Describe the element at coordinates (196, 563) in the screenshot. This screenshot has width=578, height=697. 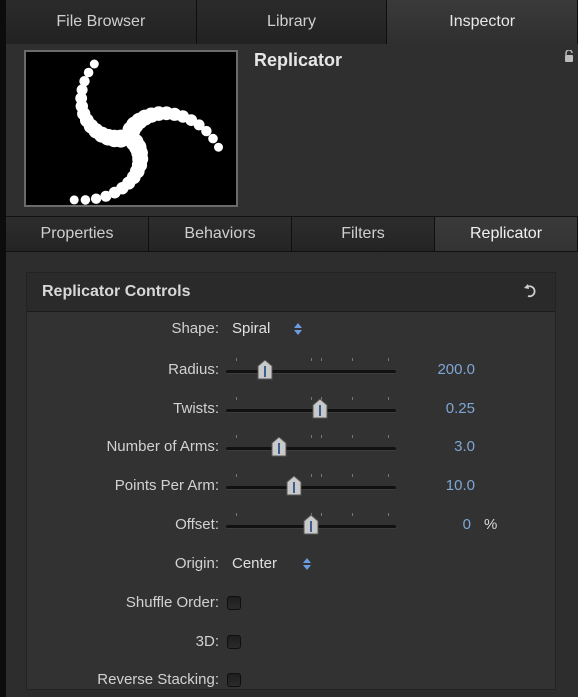
I see `origin-label: Origin:` at that location.